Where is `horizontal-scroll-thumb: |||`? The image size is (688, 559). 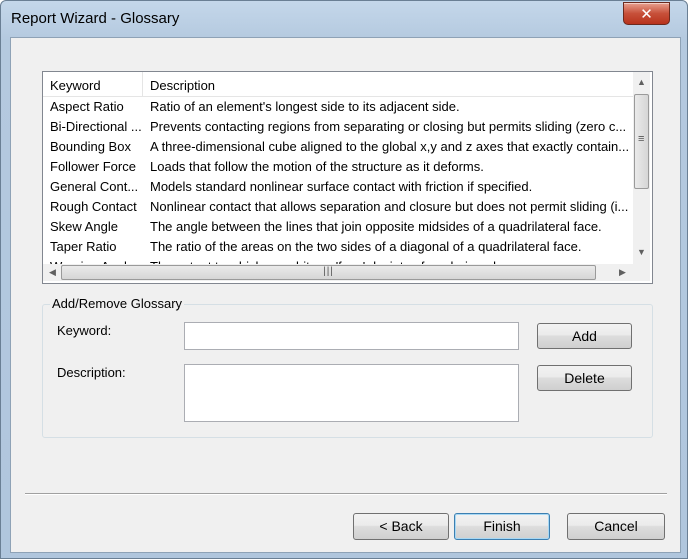
horizontal-scroll-thumb: ||| is located at coordinates (328, 272).